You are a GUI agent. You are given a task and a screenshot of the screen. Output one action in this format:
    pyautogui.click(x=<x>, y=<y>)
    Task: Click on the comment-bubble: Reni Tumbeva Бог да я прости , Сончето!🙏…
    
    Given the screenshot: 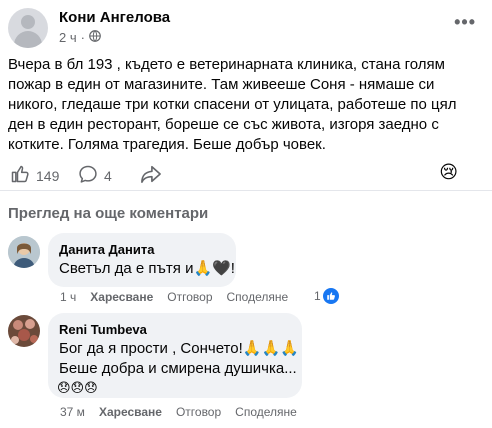 What is the action you would take?
    pyautogui.click(x=175, y=355)
    